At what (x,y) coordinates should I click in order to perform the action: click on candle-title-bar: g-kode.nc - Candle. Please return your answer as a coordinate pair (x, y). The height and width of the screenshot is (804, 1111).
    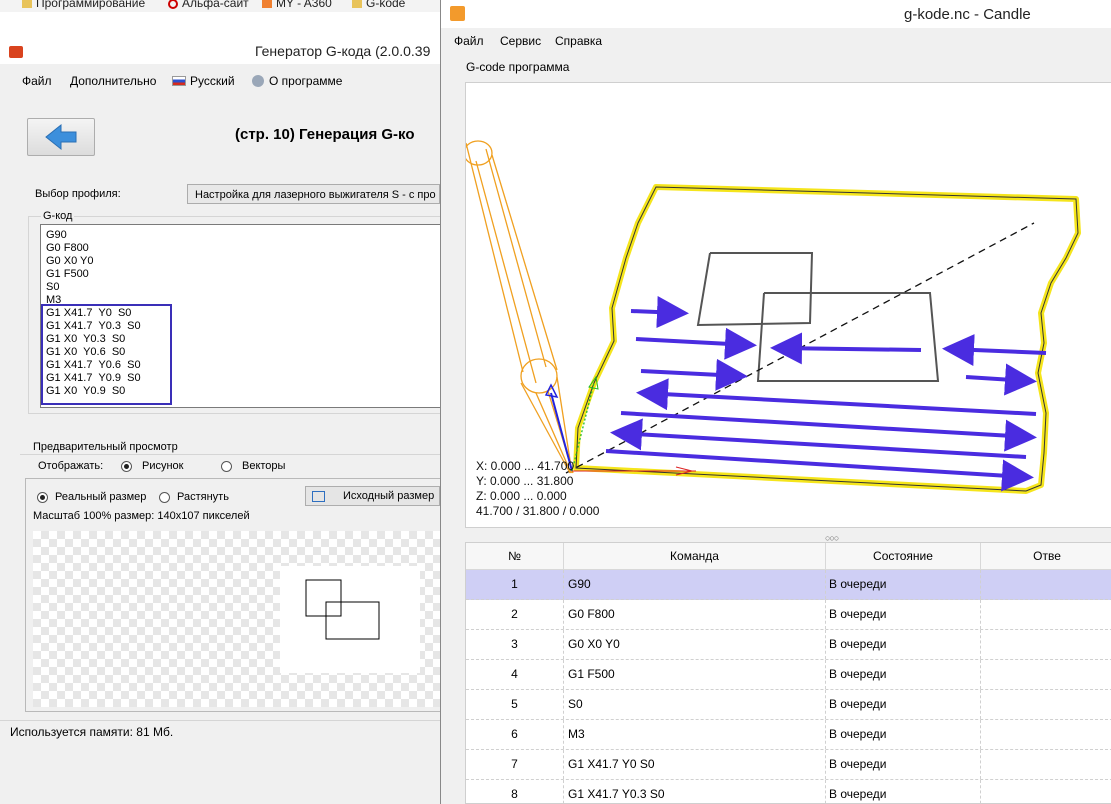
    Looking at the image, I should click on (776, 14).